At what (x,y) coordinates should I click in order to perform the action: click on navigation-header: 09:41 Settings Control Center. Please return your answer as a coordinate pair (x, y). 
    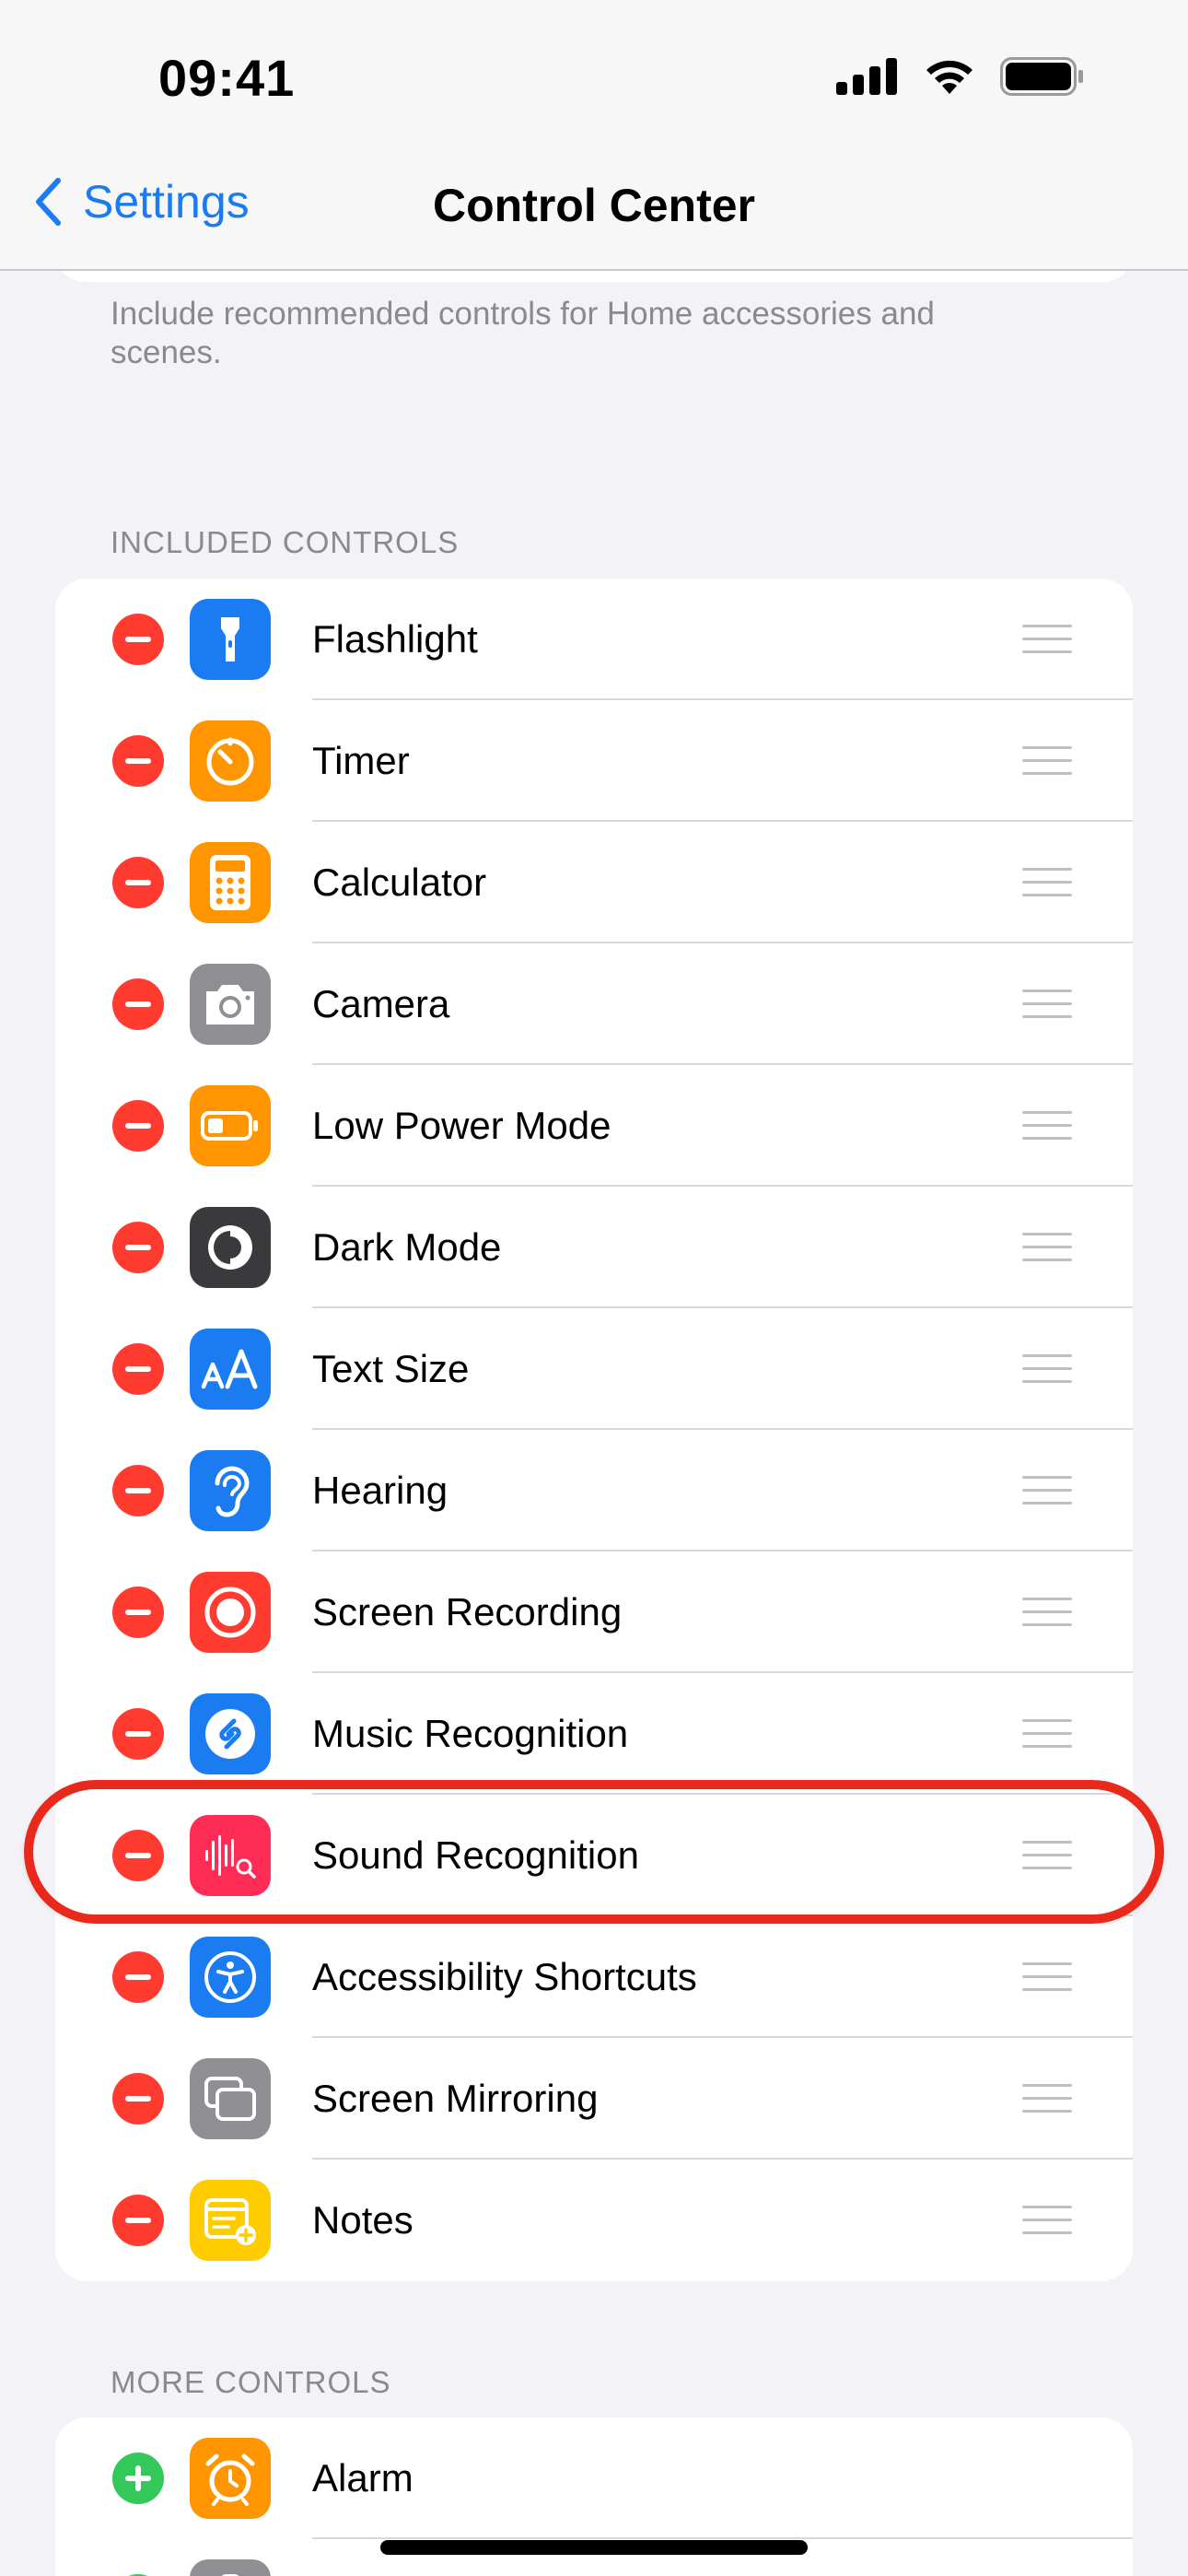
    Looking at the image, I should click on (594, 135).